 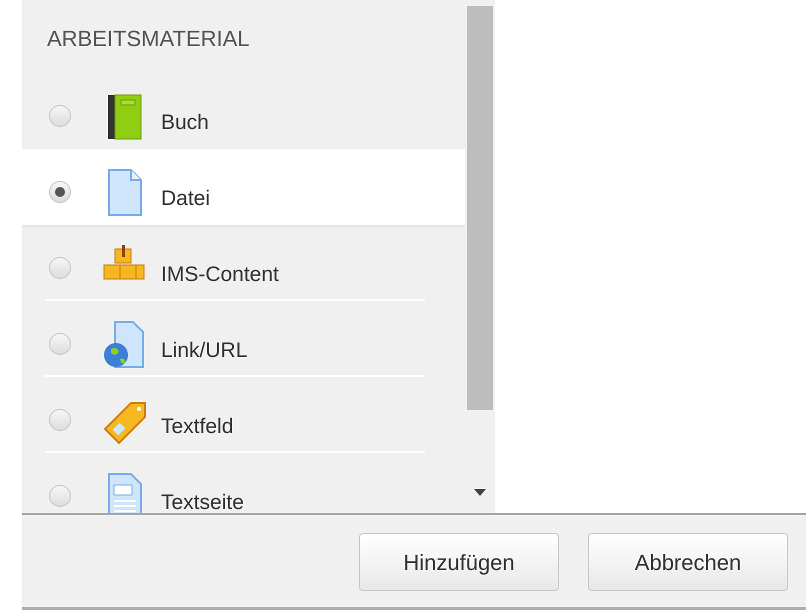 I want to click on globe-document-icon, so click(x=124, y=344).